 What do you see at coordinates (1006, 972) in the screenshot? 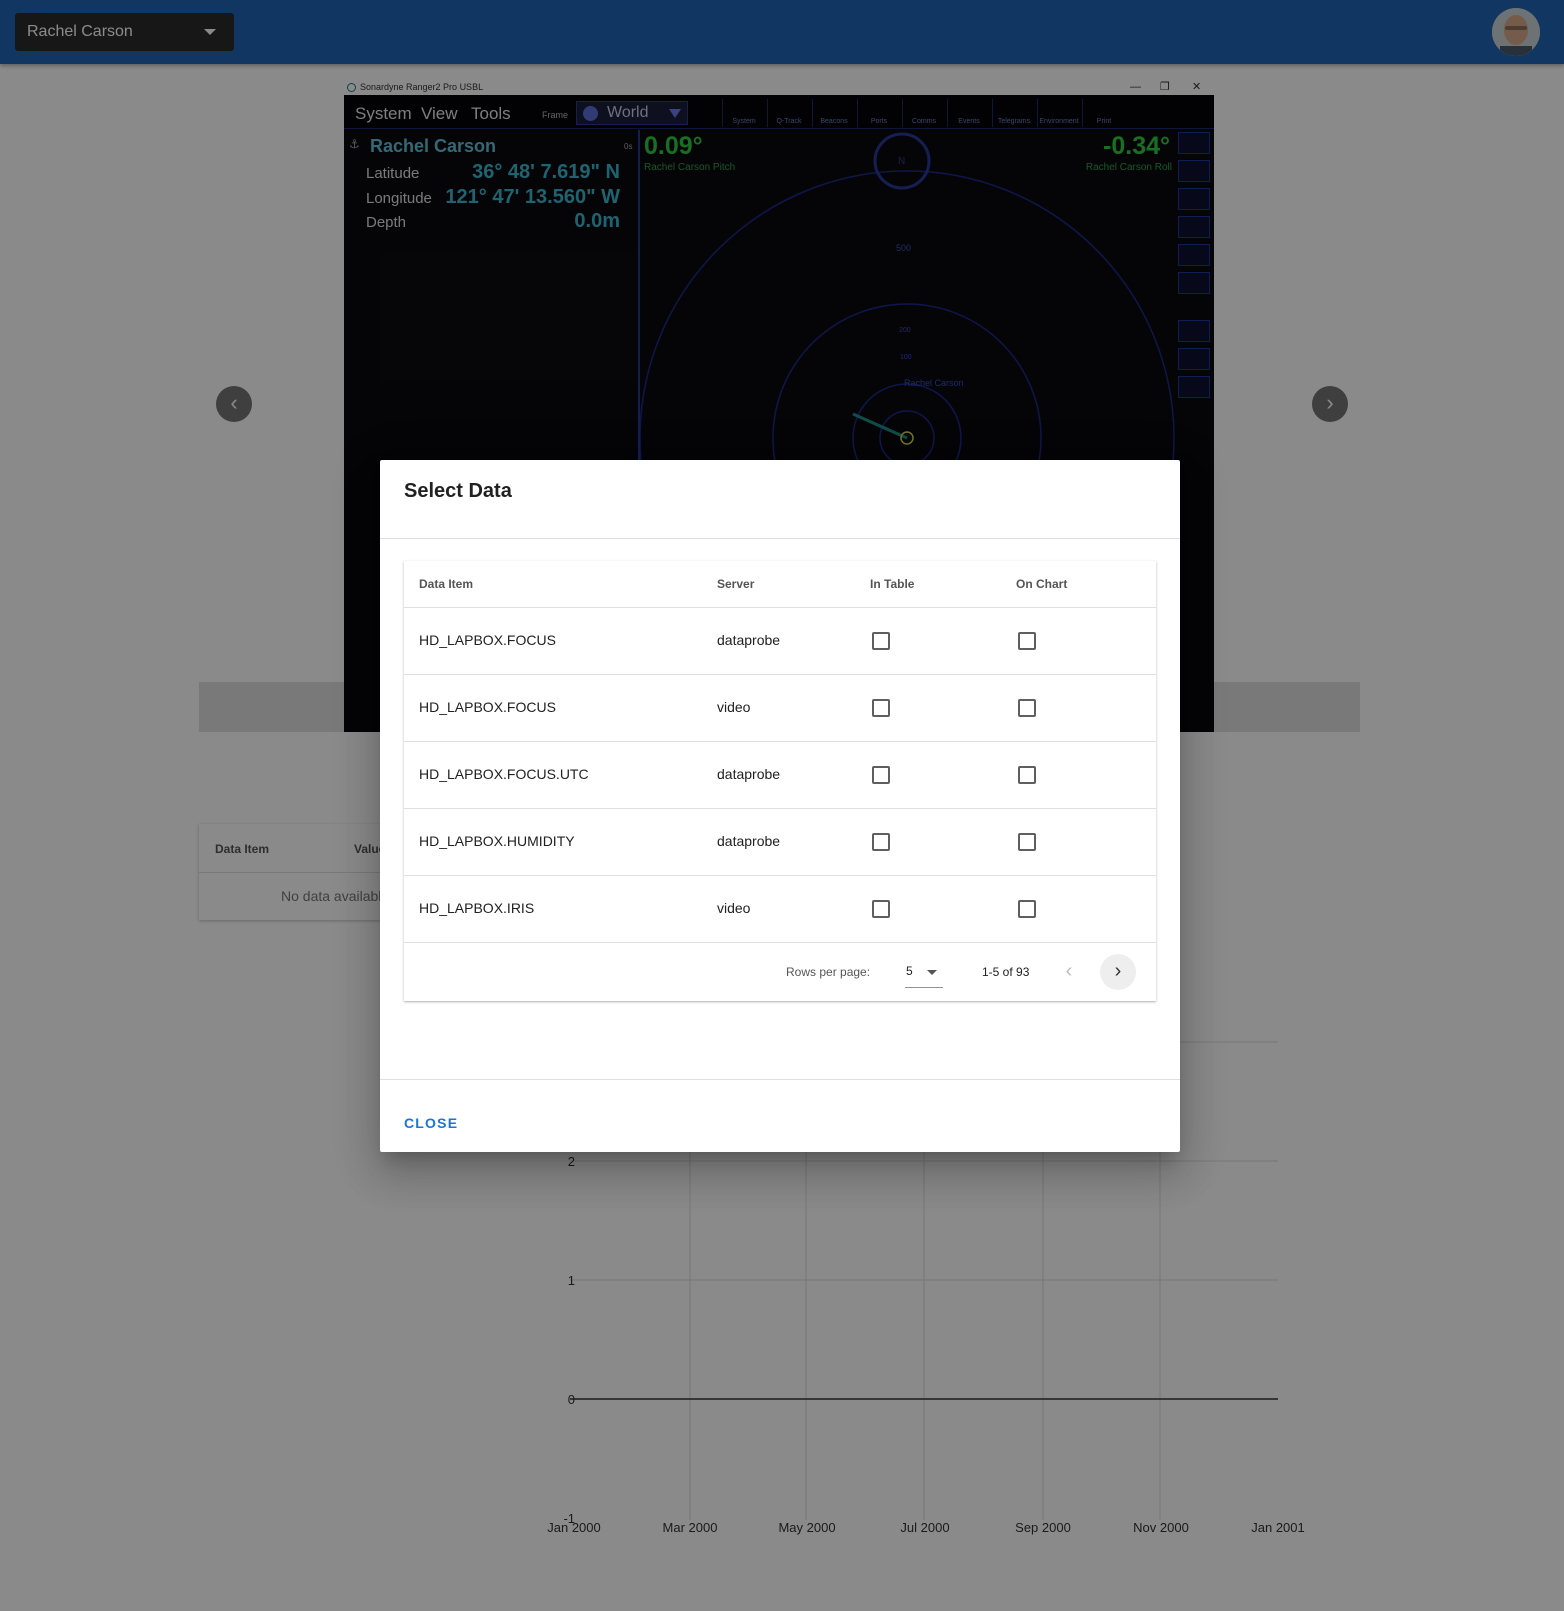
I see `pagination-range: 1-5 of 93` at bounding box center [1006, 972].